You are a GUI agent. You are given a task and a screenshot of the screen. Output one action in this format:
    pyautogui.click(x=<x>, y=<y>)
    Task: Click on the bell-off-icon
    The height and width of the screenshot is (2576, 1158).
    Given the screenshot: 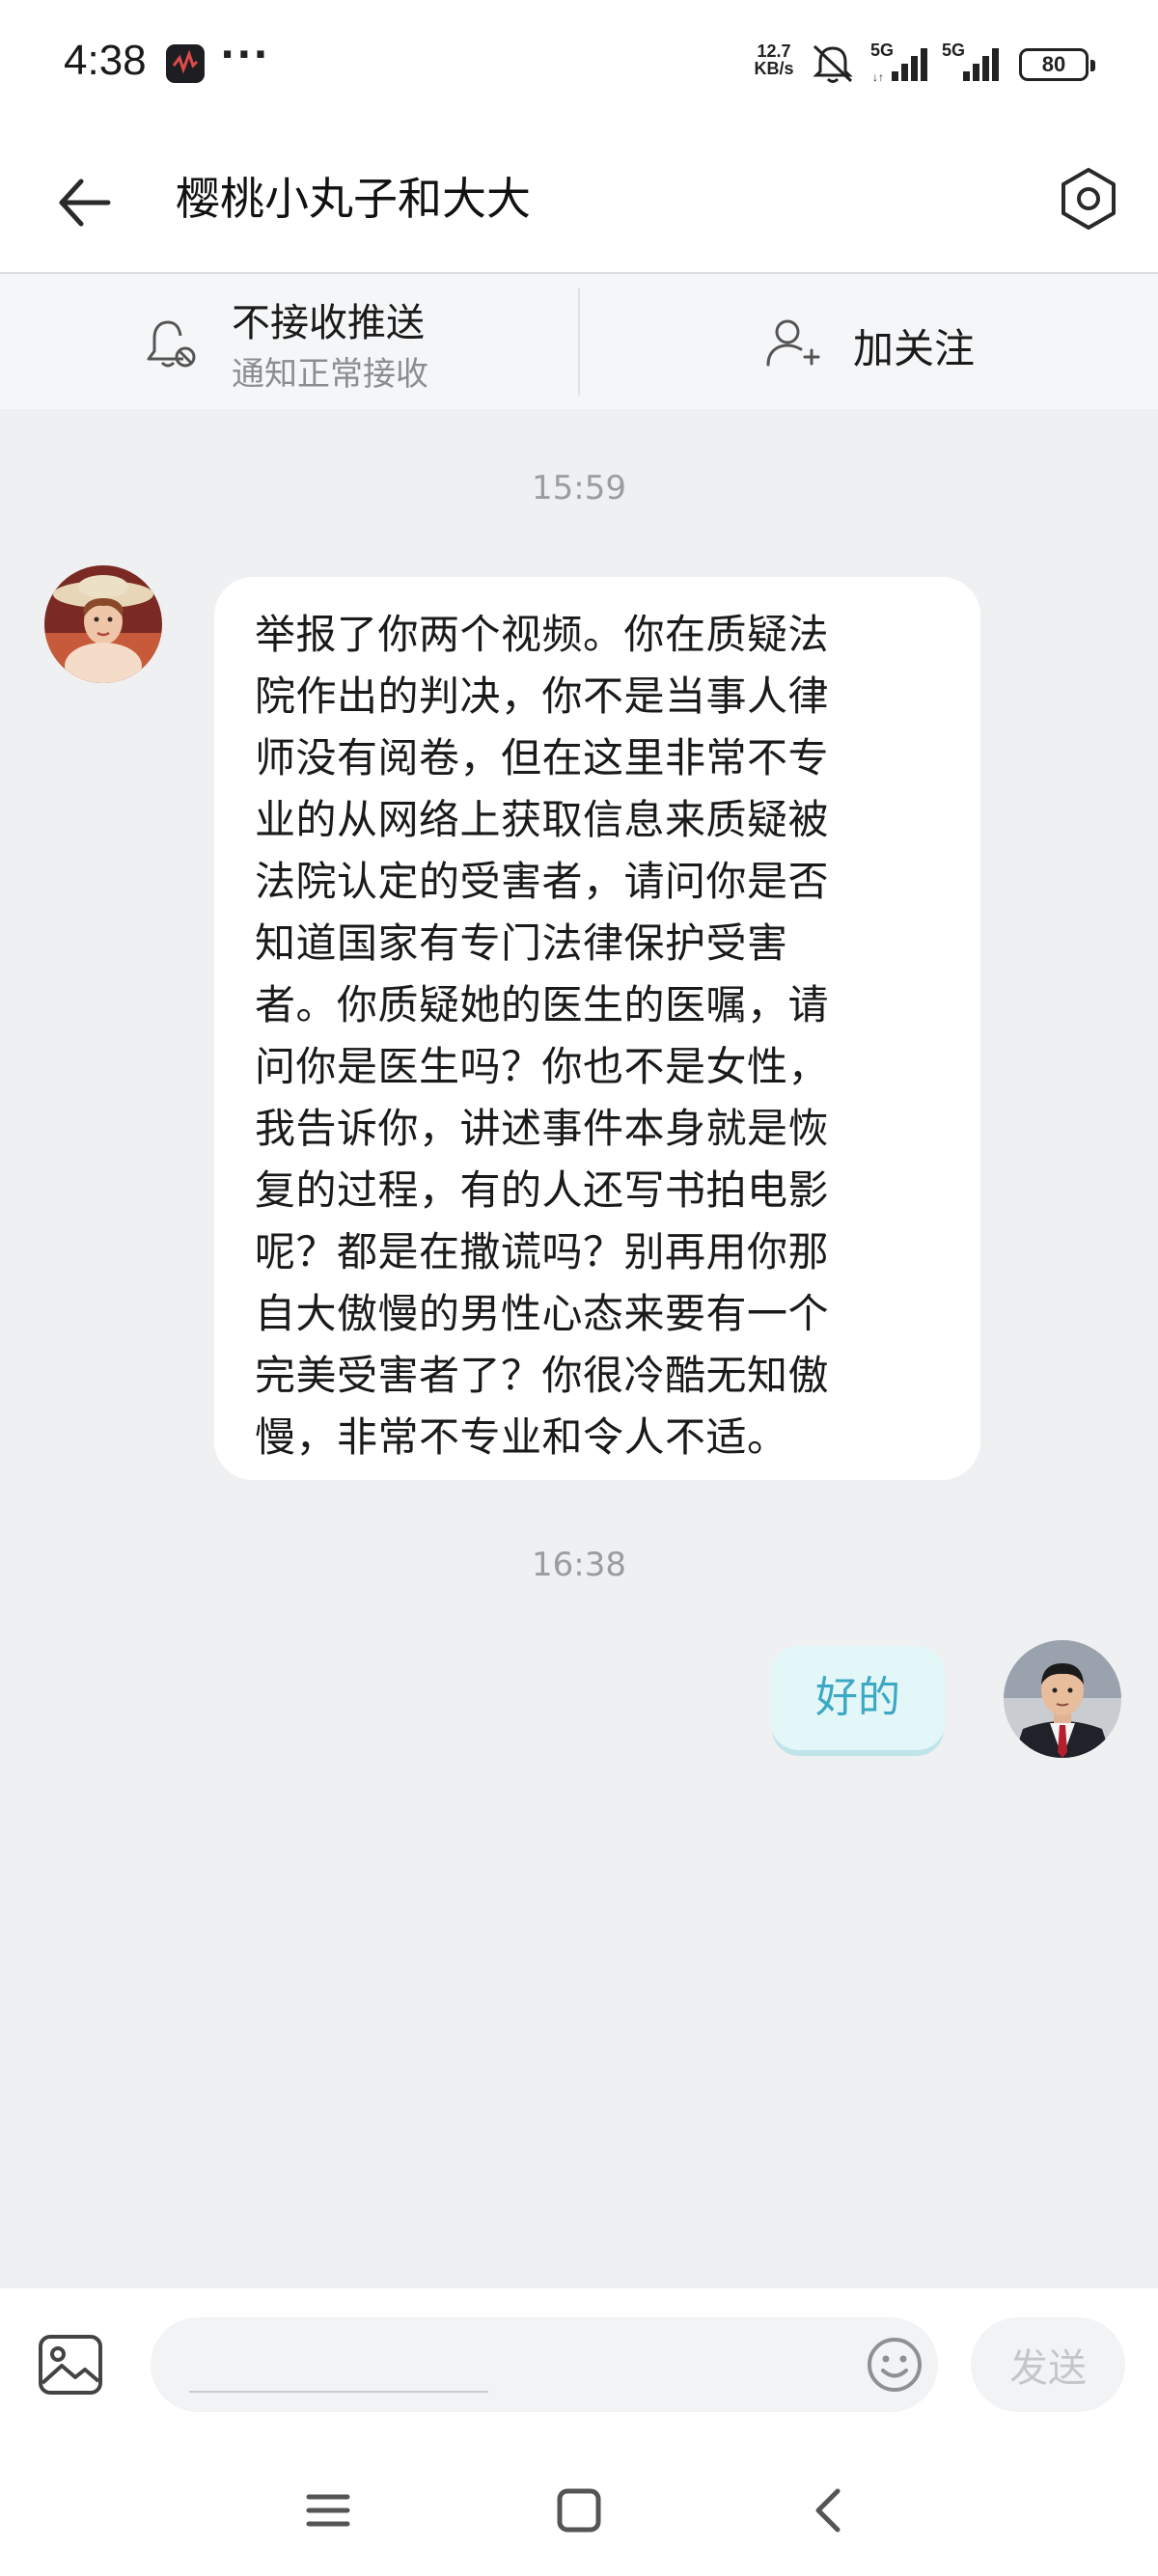 What is the action you would take?
    pyautogui.click(x=171, y=344)
    